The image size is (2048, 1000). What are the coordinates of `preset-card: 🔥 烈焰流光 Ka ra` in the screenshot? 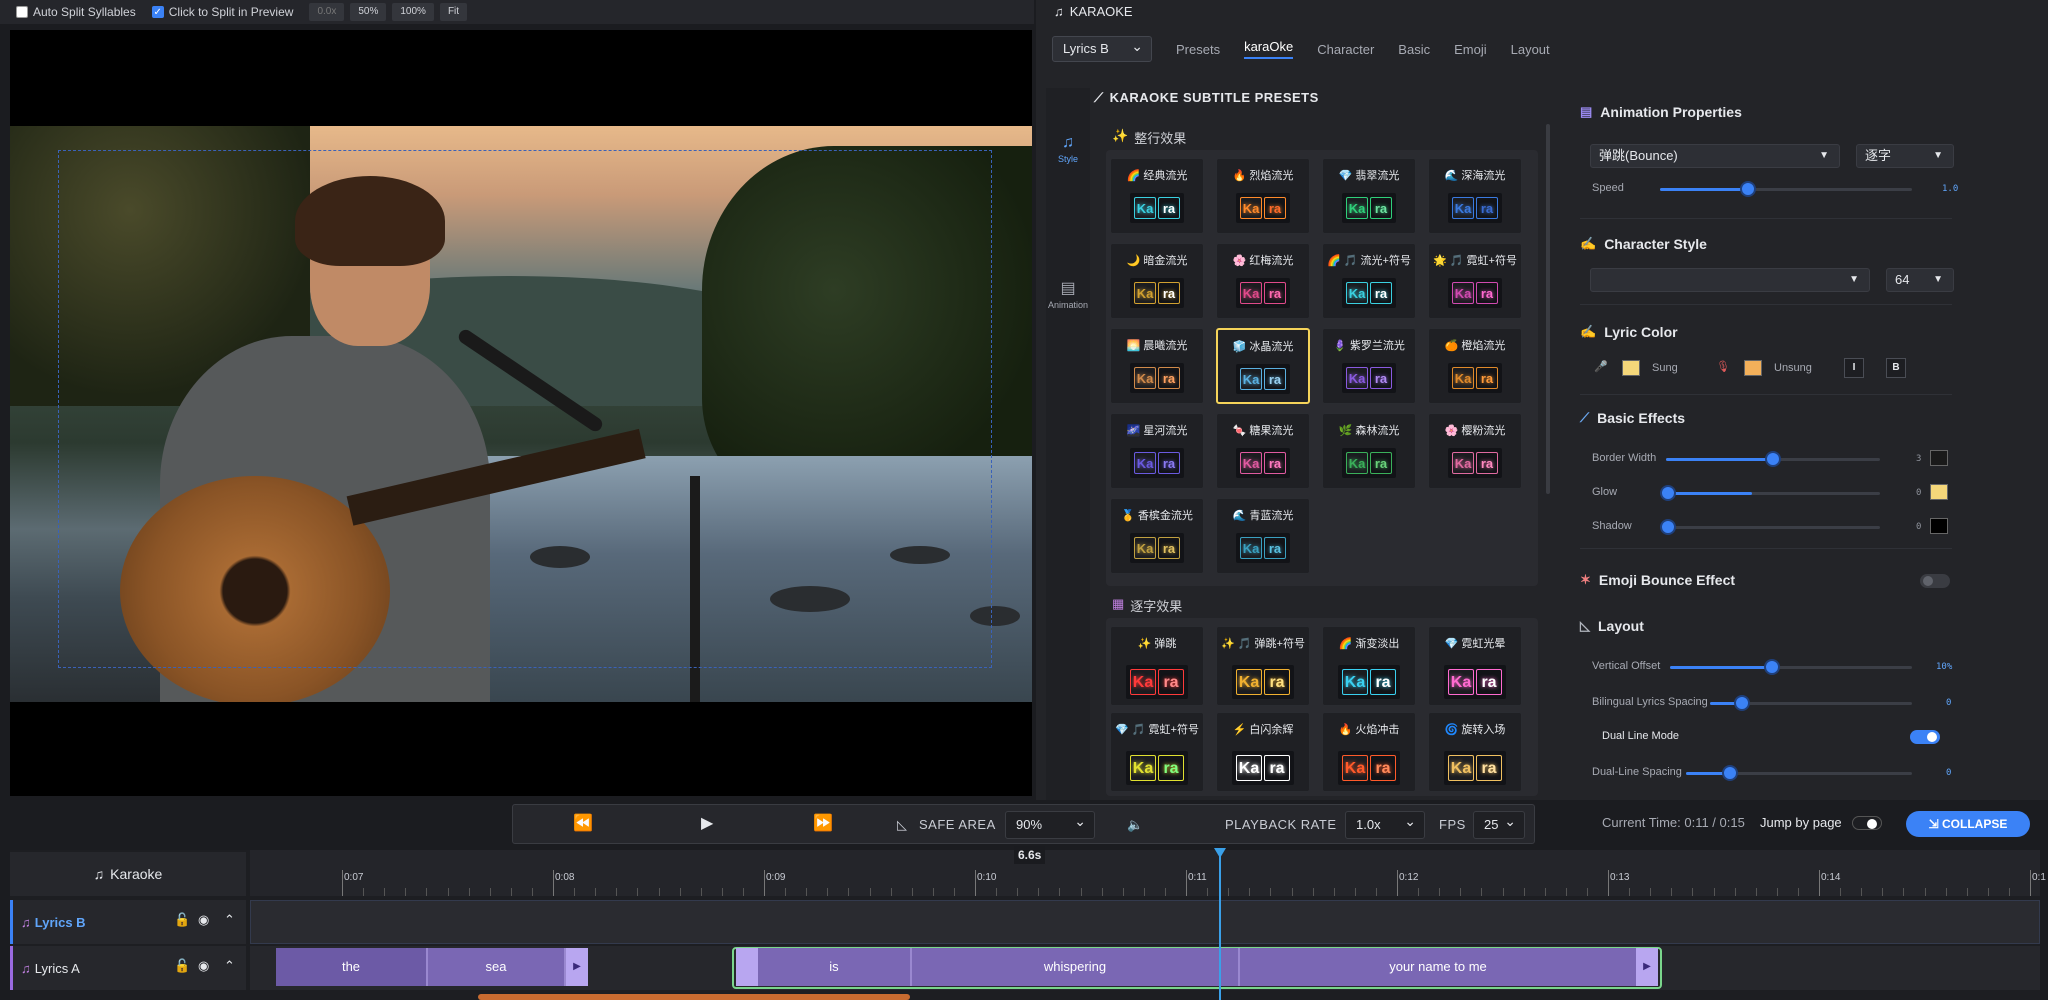 It's located at (1263, 196).